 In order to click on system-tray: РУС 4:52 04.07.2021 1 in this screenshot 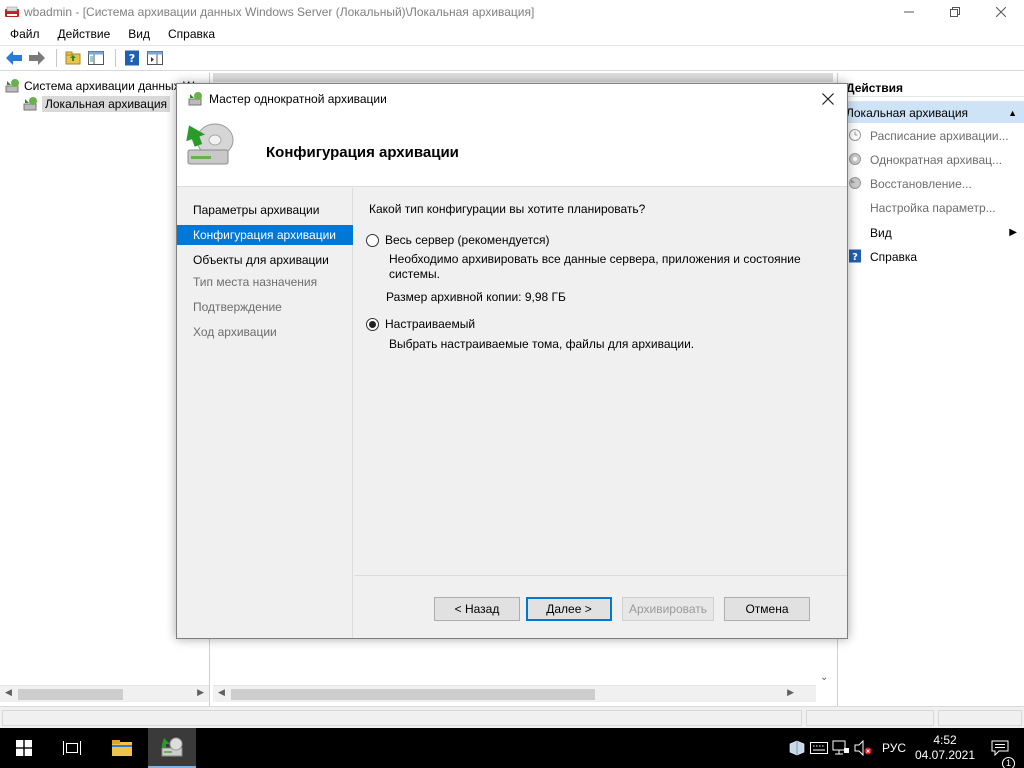, I will do `click(905, 748)`.